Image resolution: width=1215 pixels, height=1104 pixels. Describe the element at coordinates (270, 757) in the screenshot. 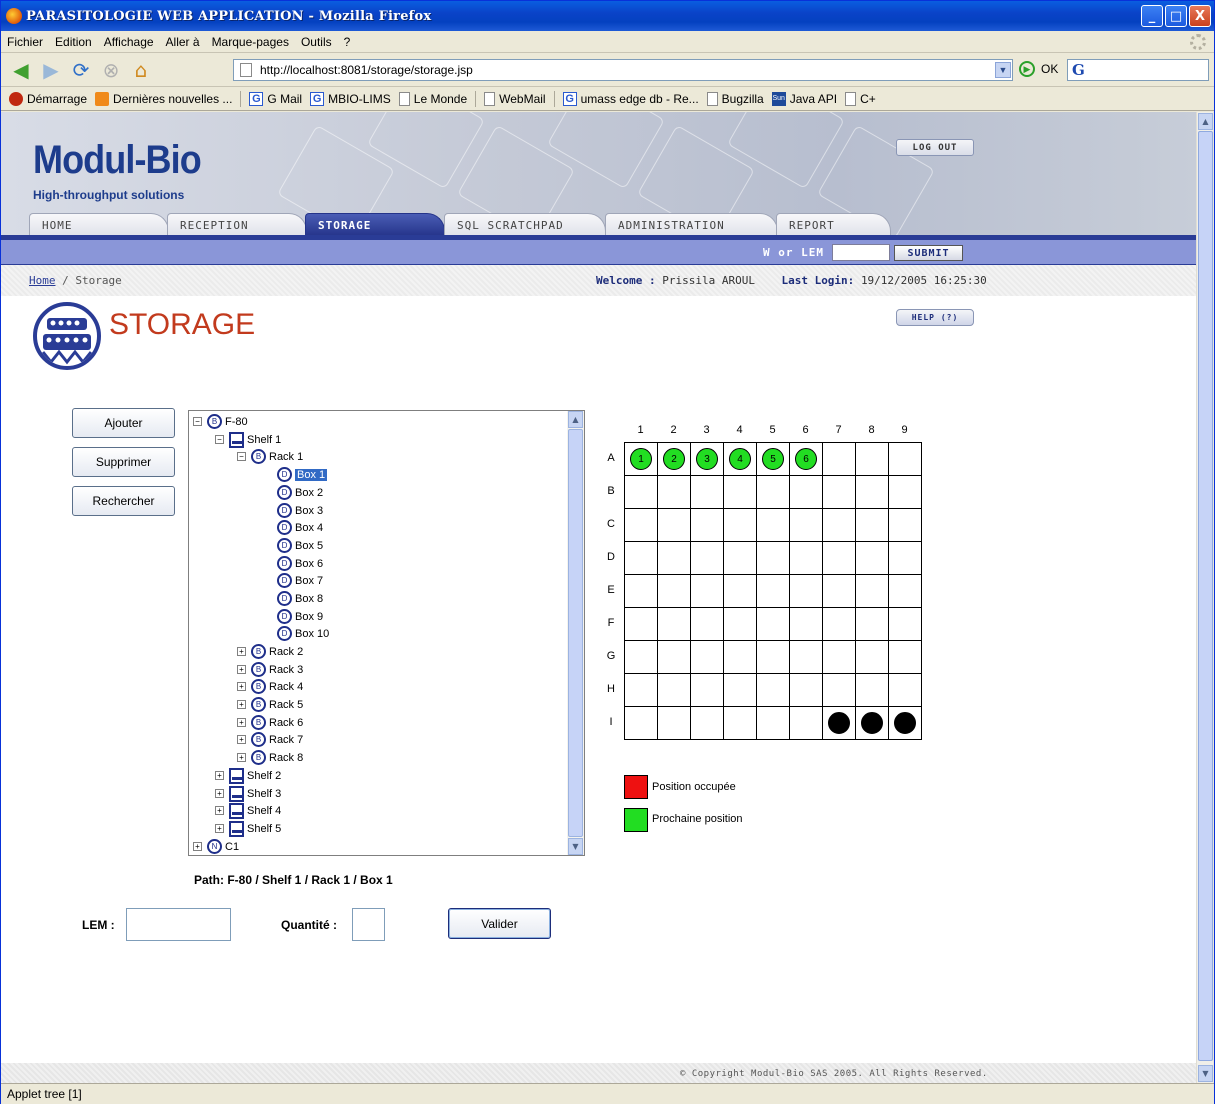

I see `tree-node-rack: + B Rack 8` at that location.